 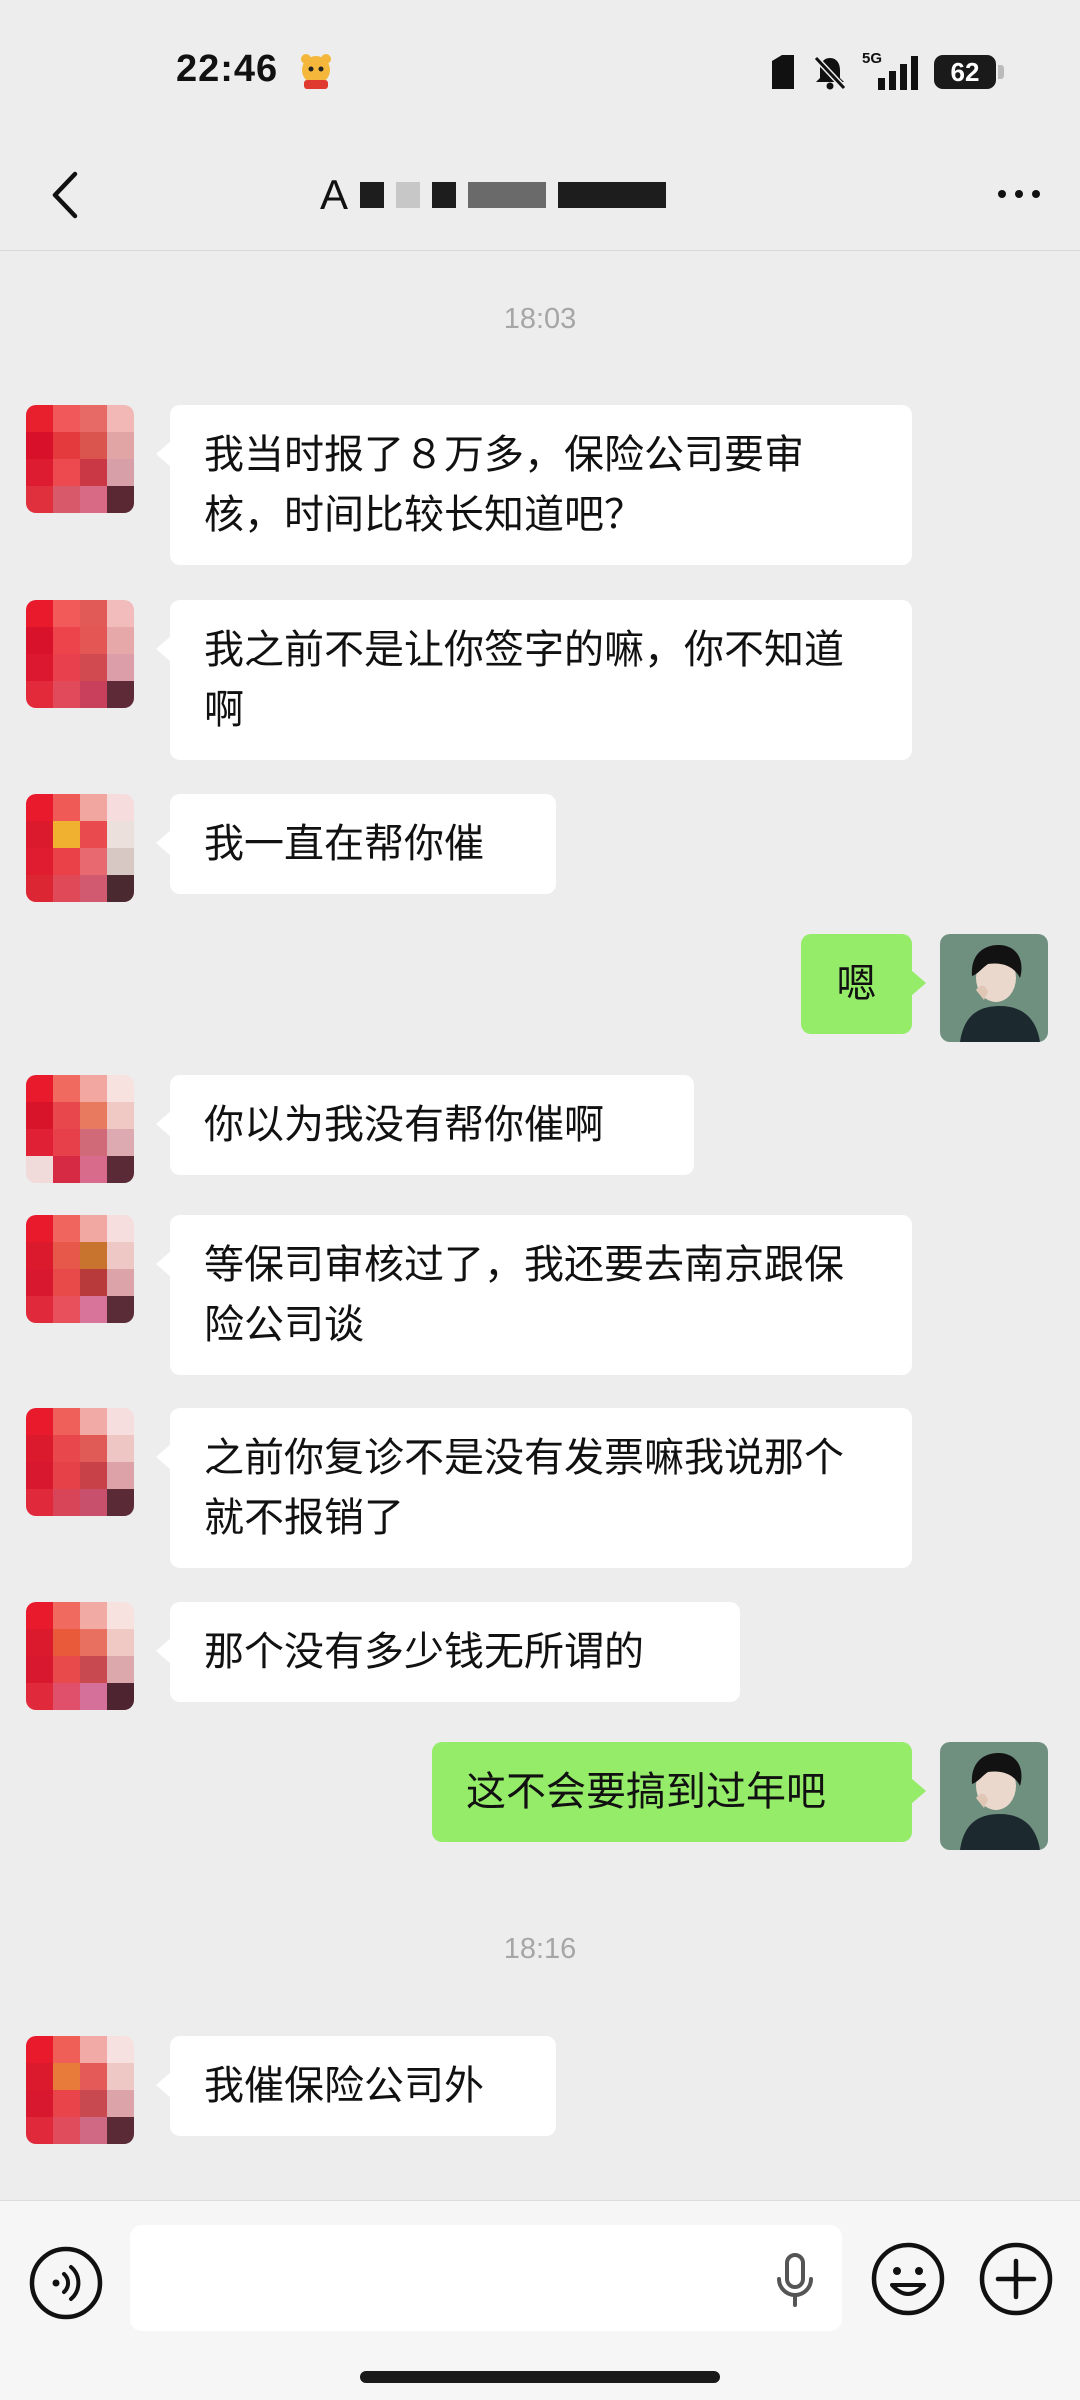 What do you see at coordinates (534, 485) in the screenshot?
I see `message-bubble: 我当时报了８万多，保险公司要审核，时间比较长知道吧？` at bounding box center [534, 485].